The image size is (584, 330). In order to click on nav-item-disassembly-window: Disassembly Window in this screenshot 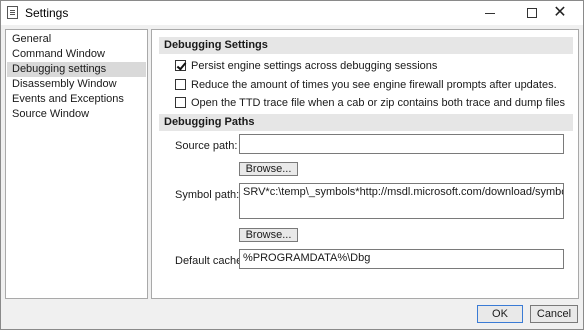, I will do `click(76, 84)`.